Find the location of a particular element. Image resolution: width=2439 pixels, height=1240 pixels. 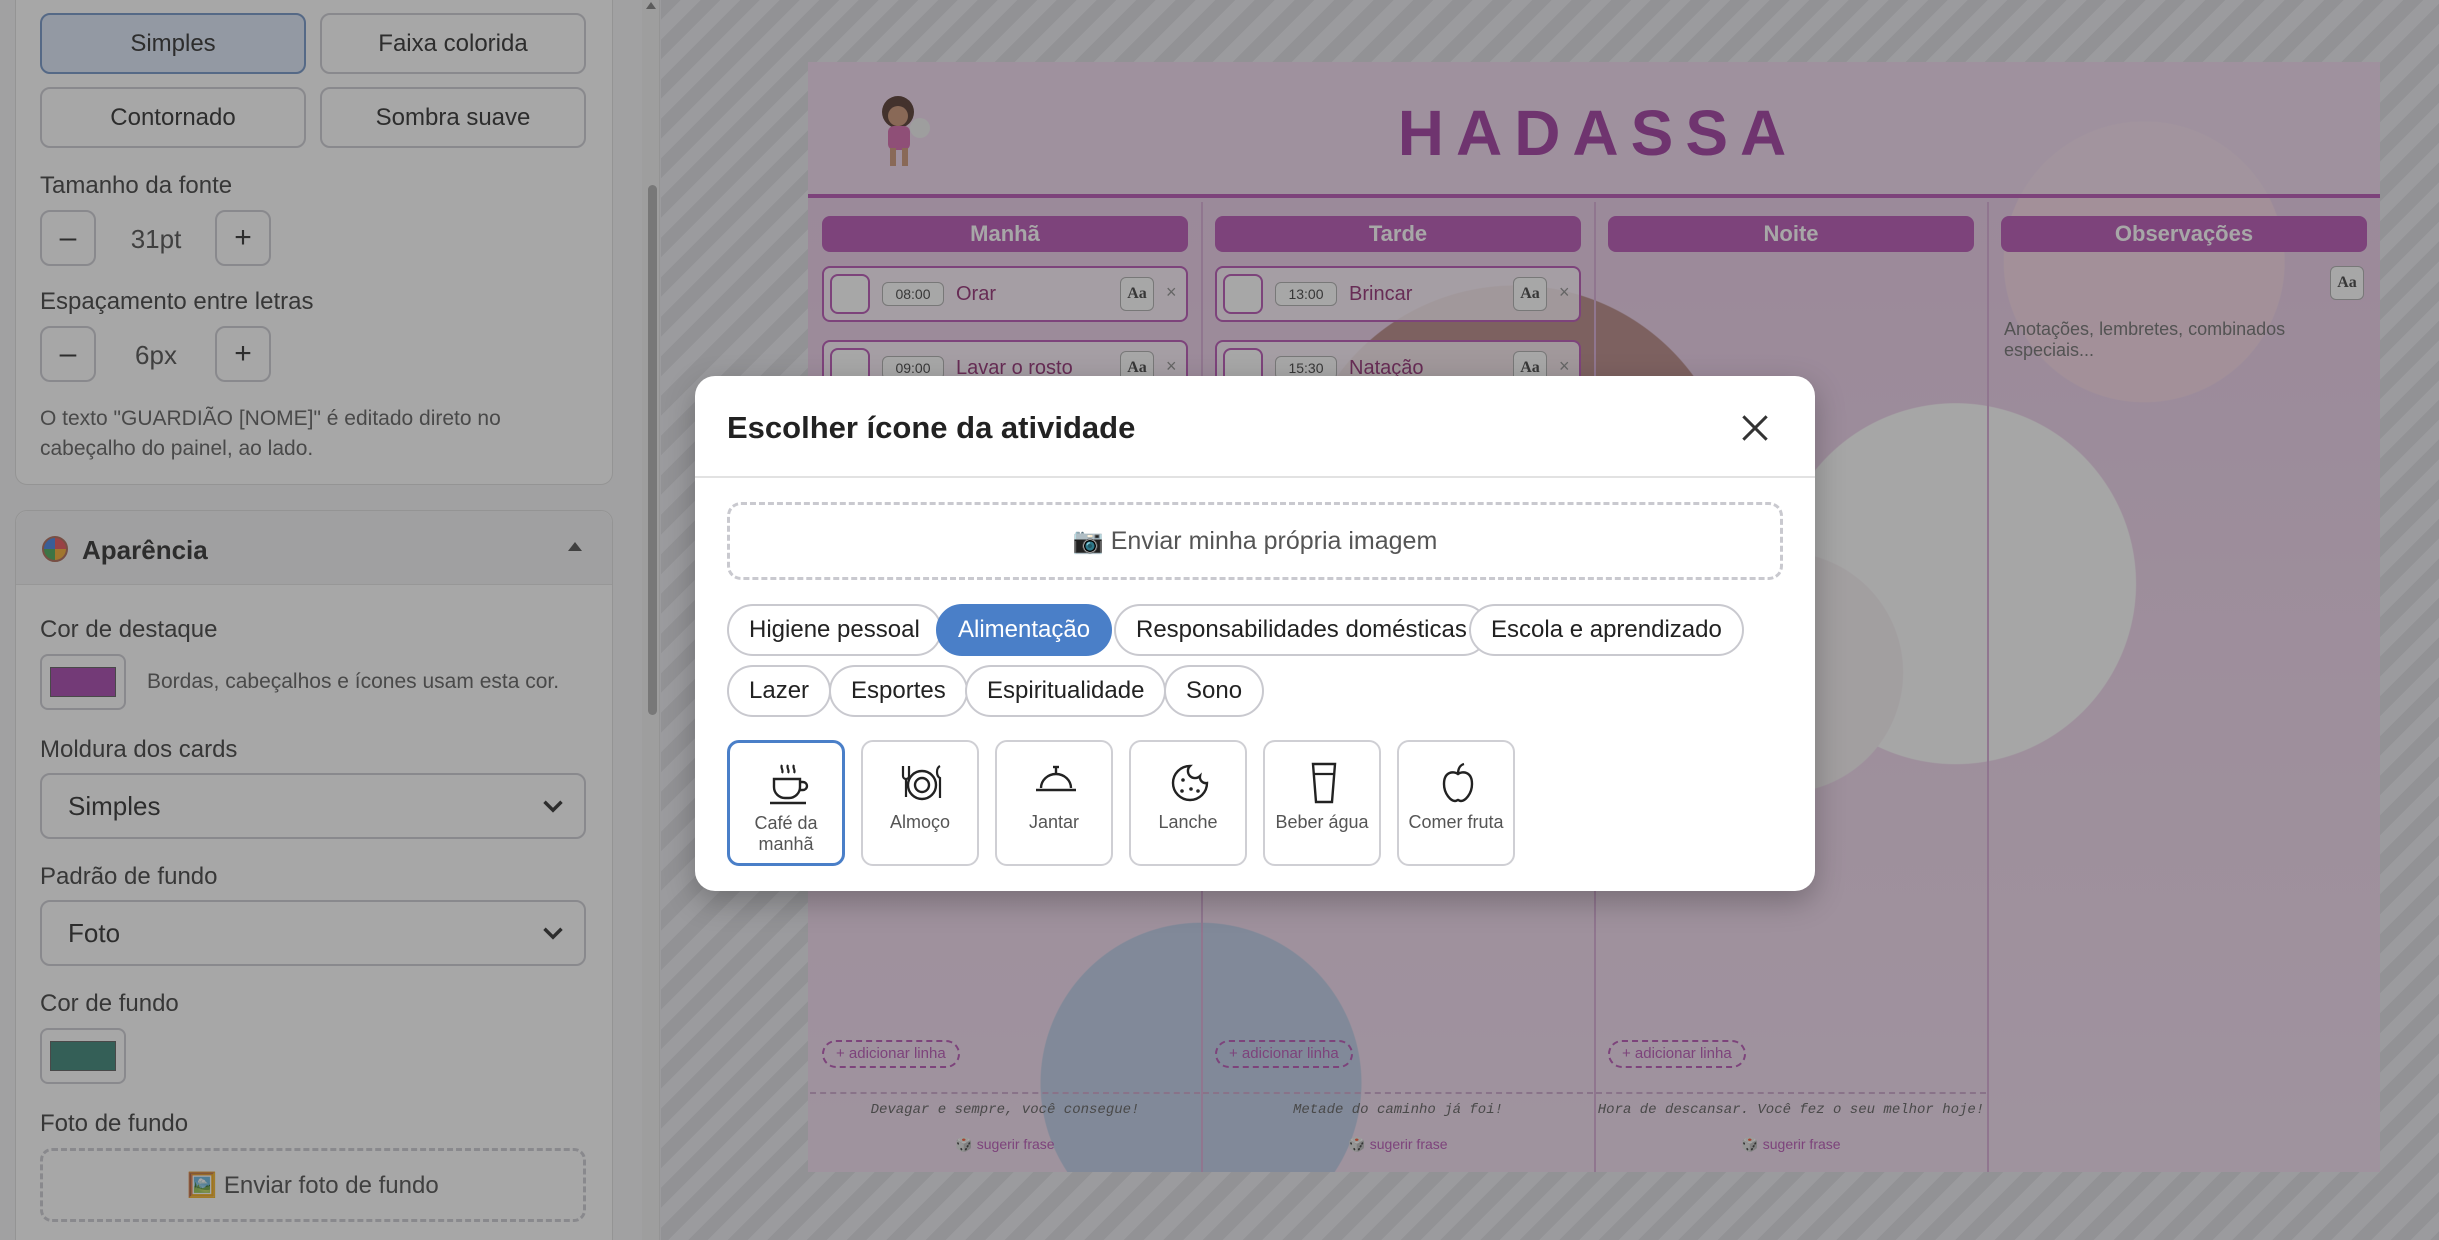

cloche-icon is located at coordinates (1056, 778).